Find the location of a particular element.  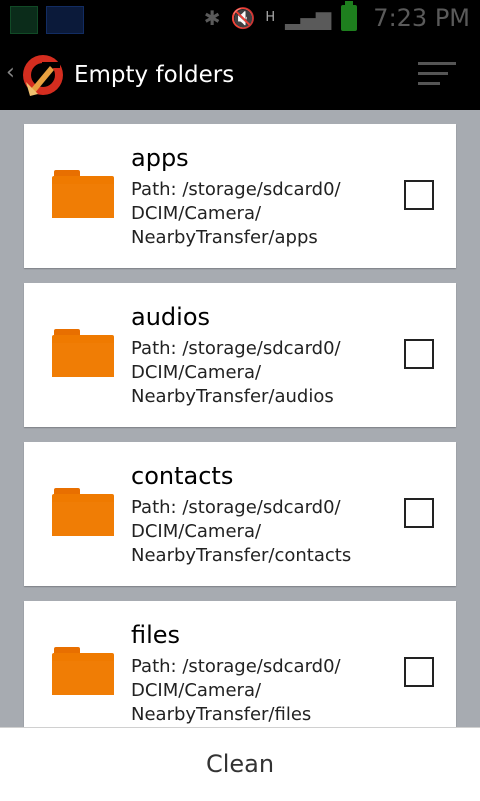

ccleaner-logo is located at coordinates (43, 75).